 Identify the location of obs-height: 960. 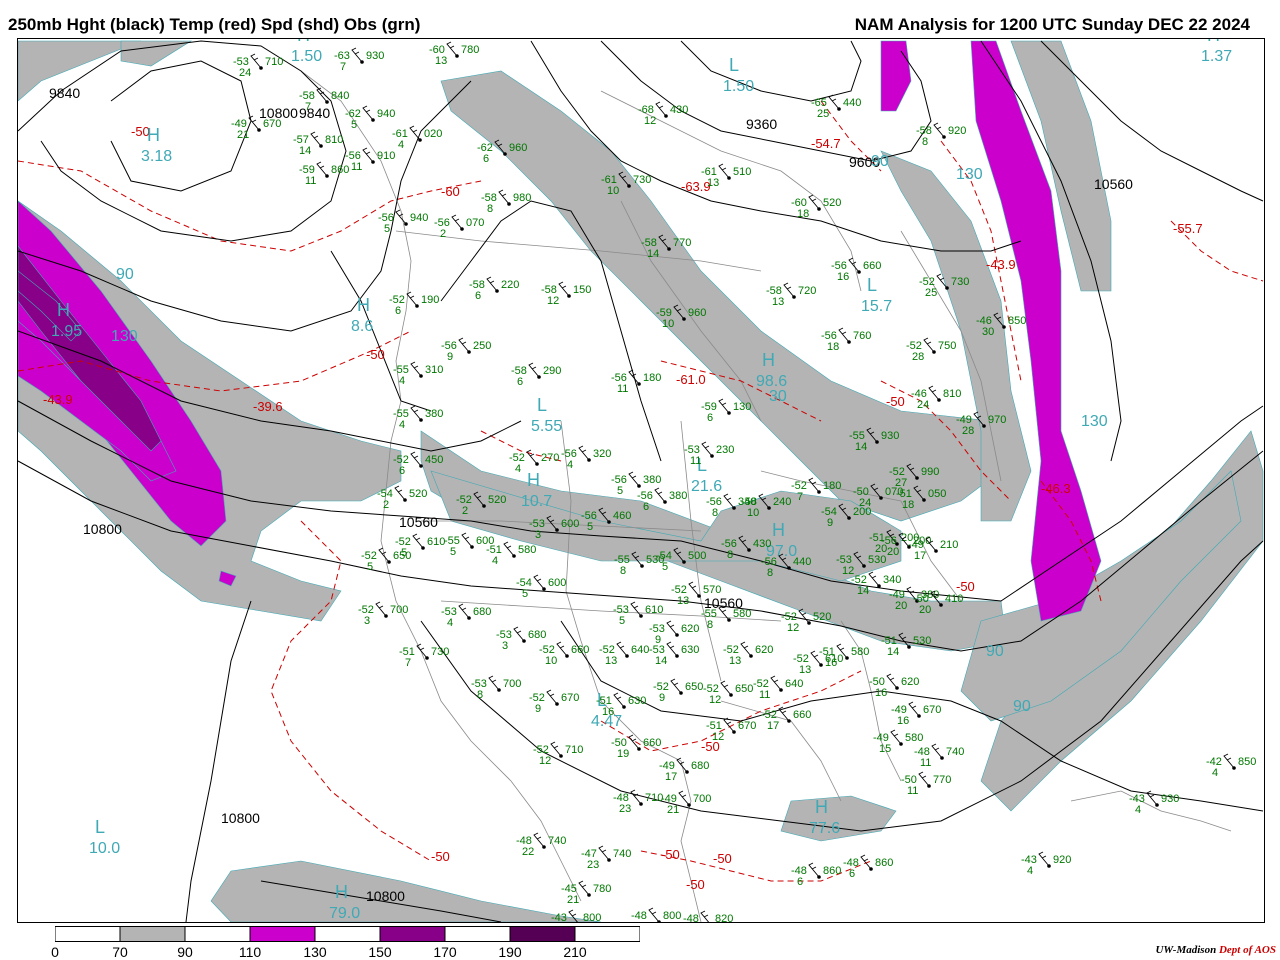
(518, 148).